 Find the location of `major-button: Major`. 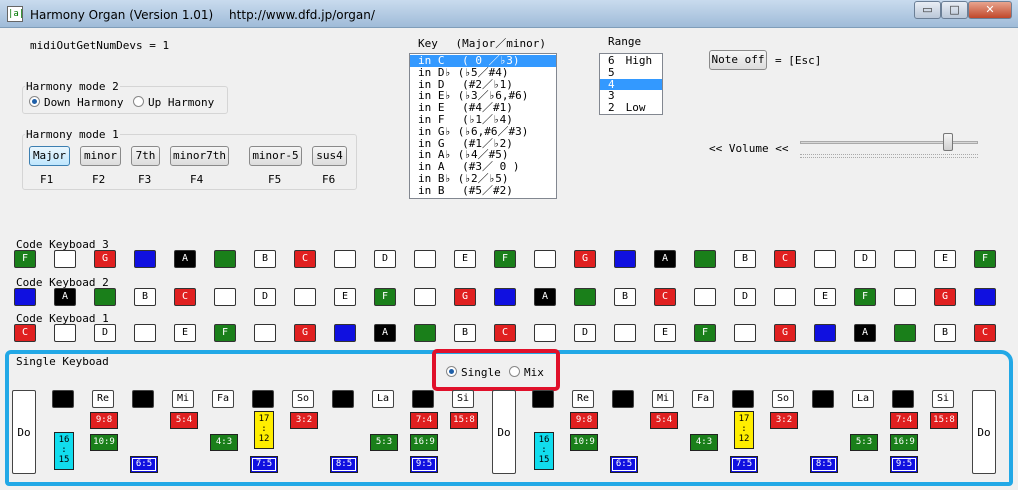

major-button: Major is located at coordinates (49, 156).